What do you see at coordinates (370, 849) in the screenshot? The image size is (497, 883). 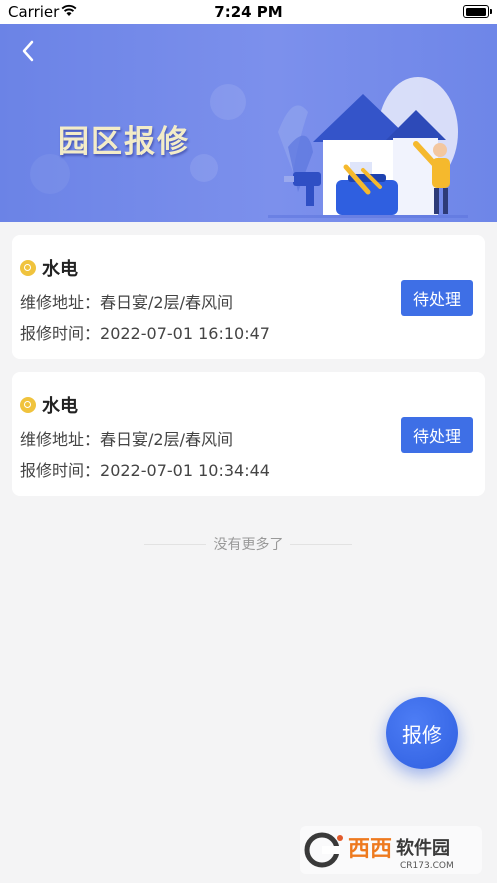 I see `svg-text: 西西` at bounding box center [370, 849].